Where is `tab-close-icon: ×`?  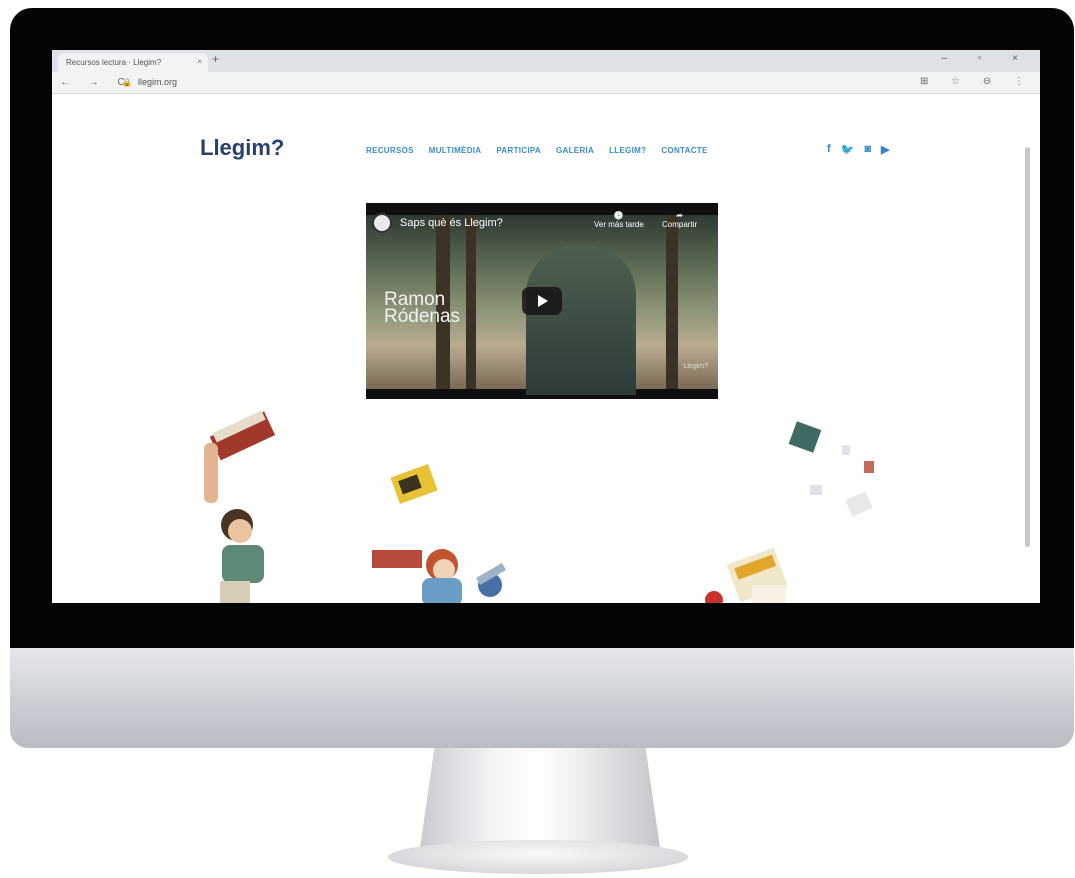 tab-close-icon: × is located at coordinates (199, 61).